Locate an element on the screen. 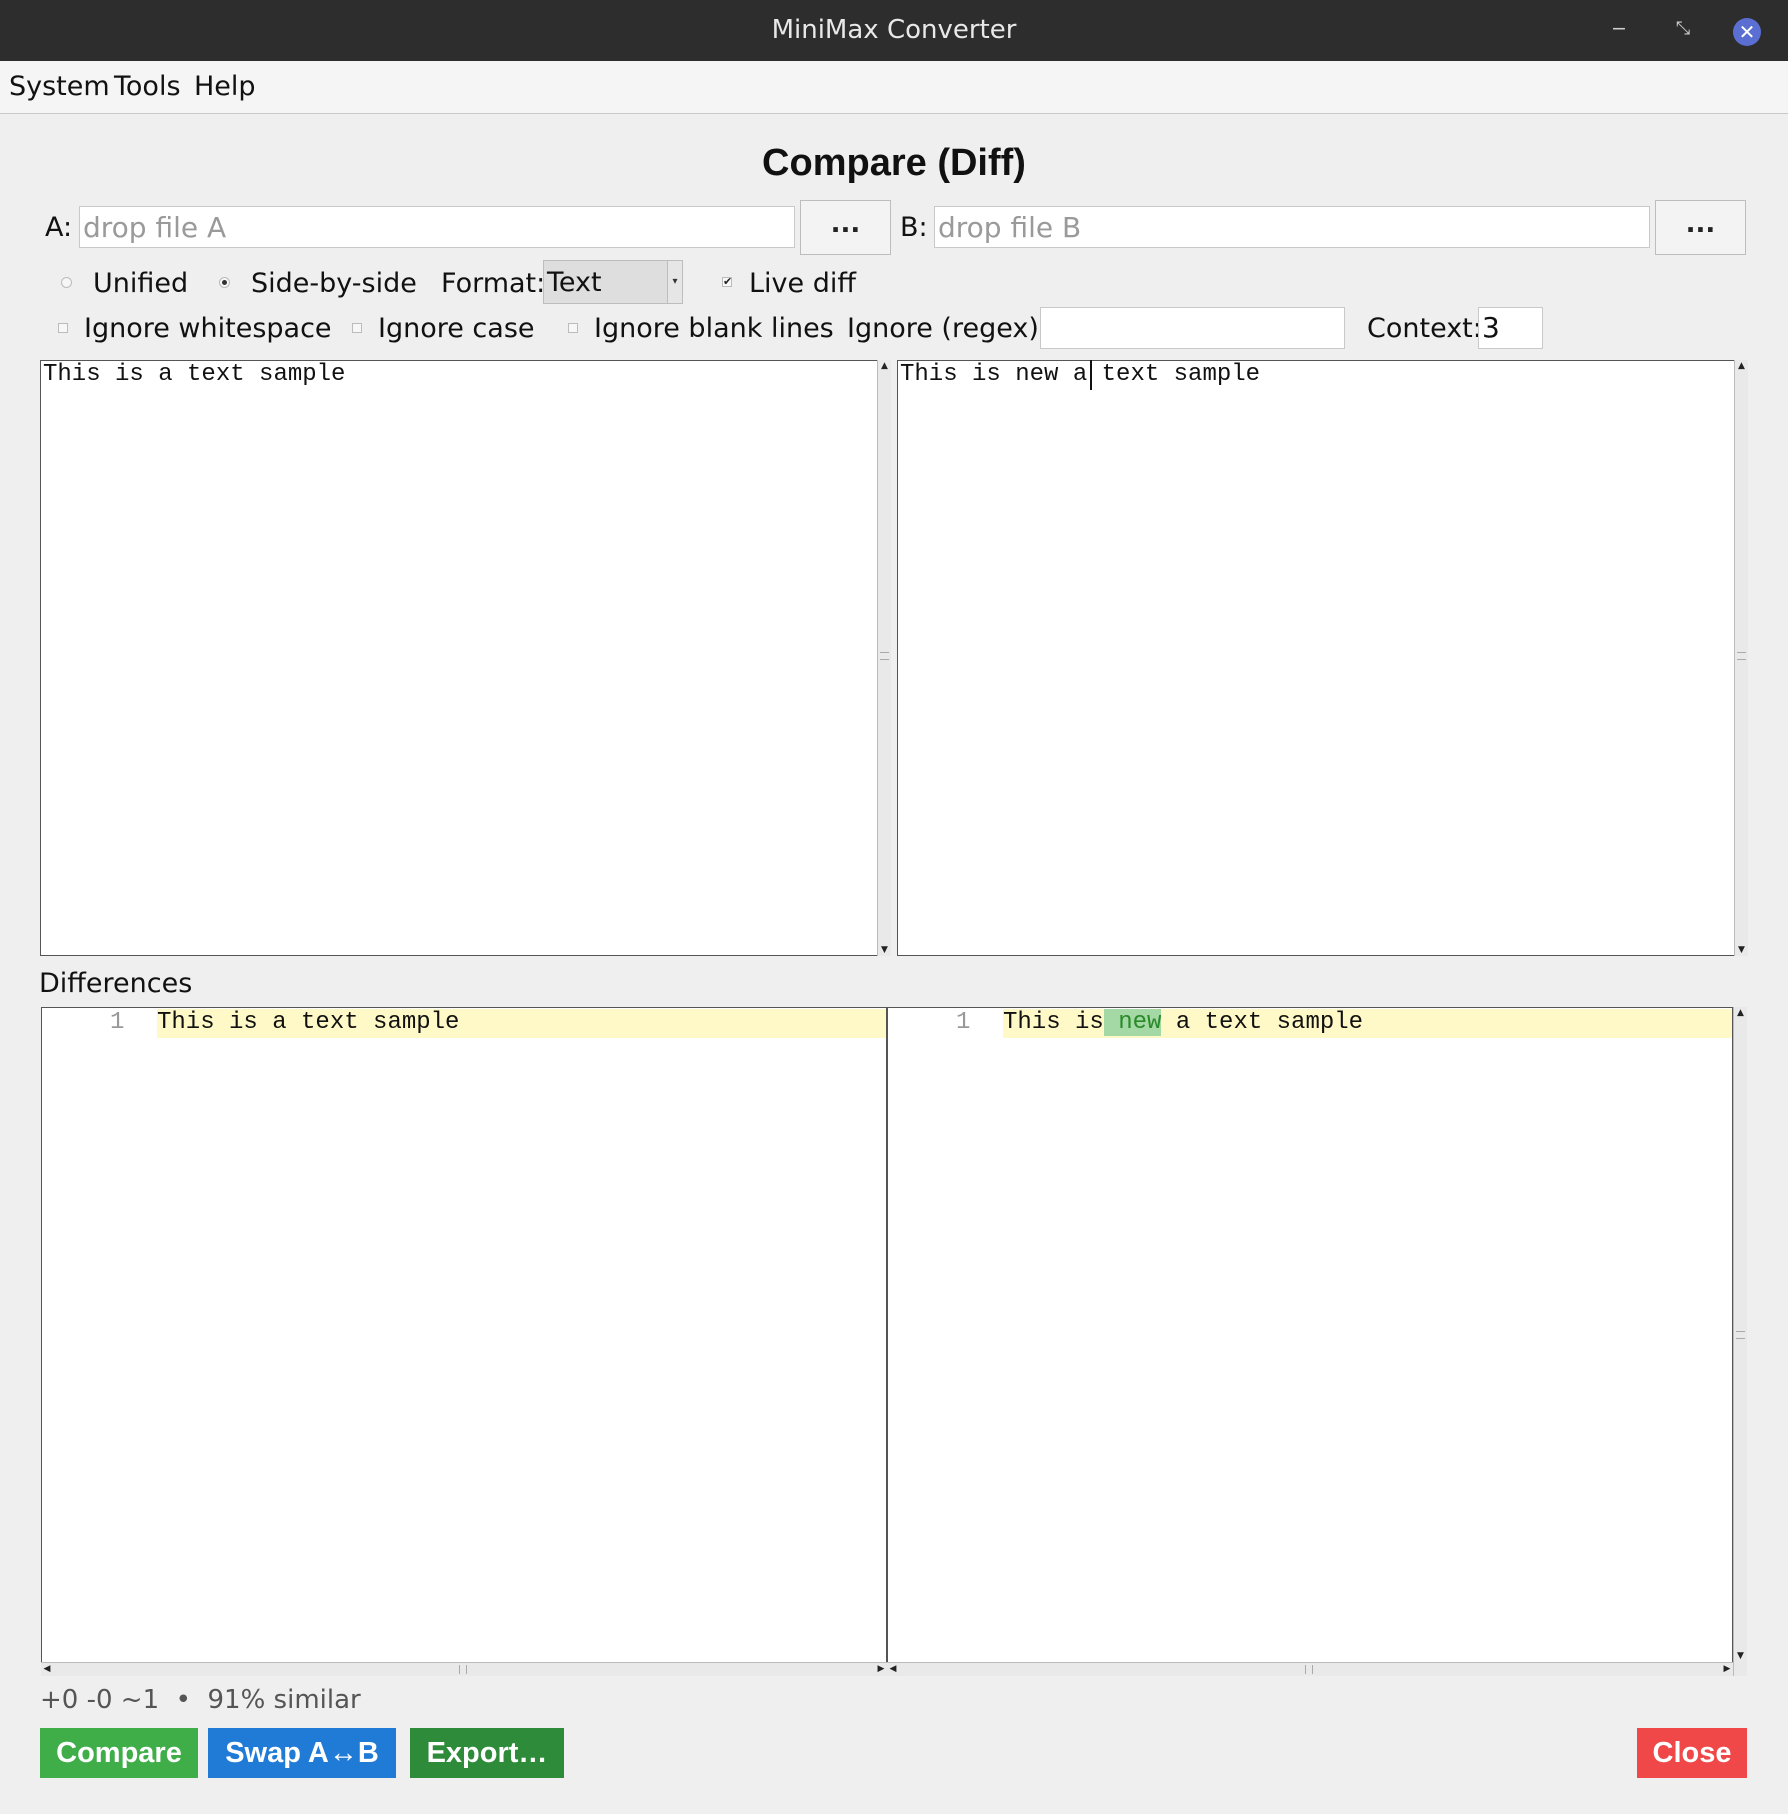  ignore-whitespace-label: Ignore whitespace is located at coordinates (208, 328).